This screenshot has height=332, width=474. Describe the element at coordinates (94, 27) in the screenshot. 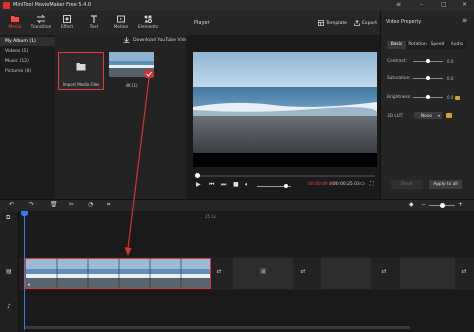

I see `toolbar-text-label: Text` at that location.